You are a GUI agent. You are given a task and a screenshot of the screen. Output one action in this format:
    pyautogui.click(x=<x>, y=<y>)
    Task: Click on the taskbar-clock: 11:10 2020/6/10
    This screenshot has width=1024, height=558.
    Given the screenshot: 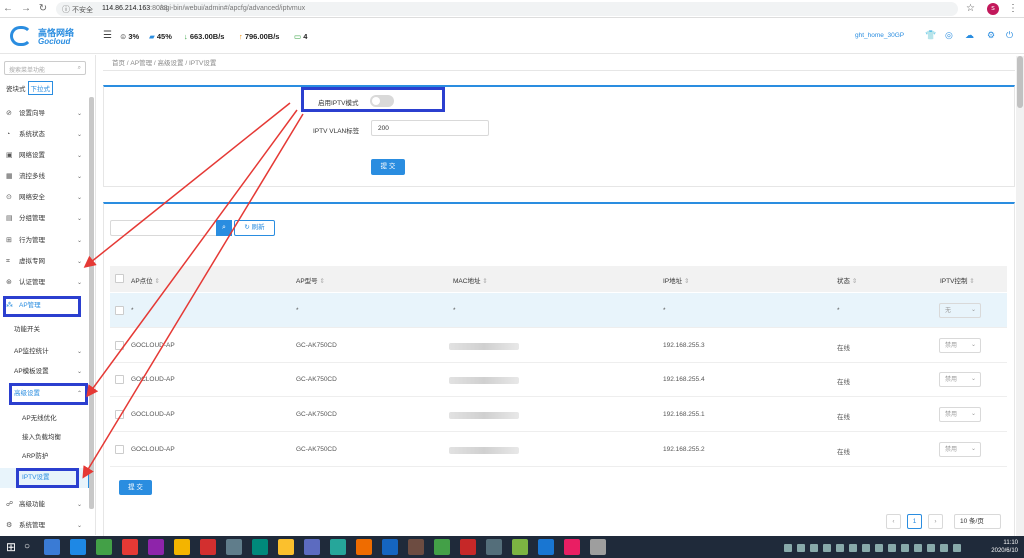 What is the action you would take?
    pyautogui.click(x=997, y=547)
    